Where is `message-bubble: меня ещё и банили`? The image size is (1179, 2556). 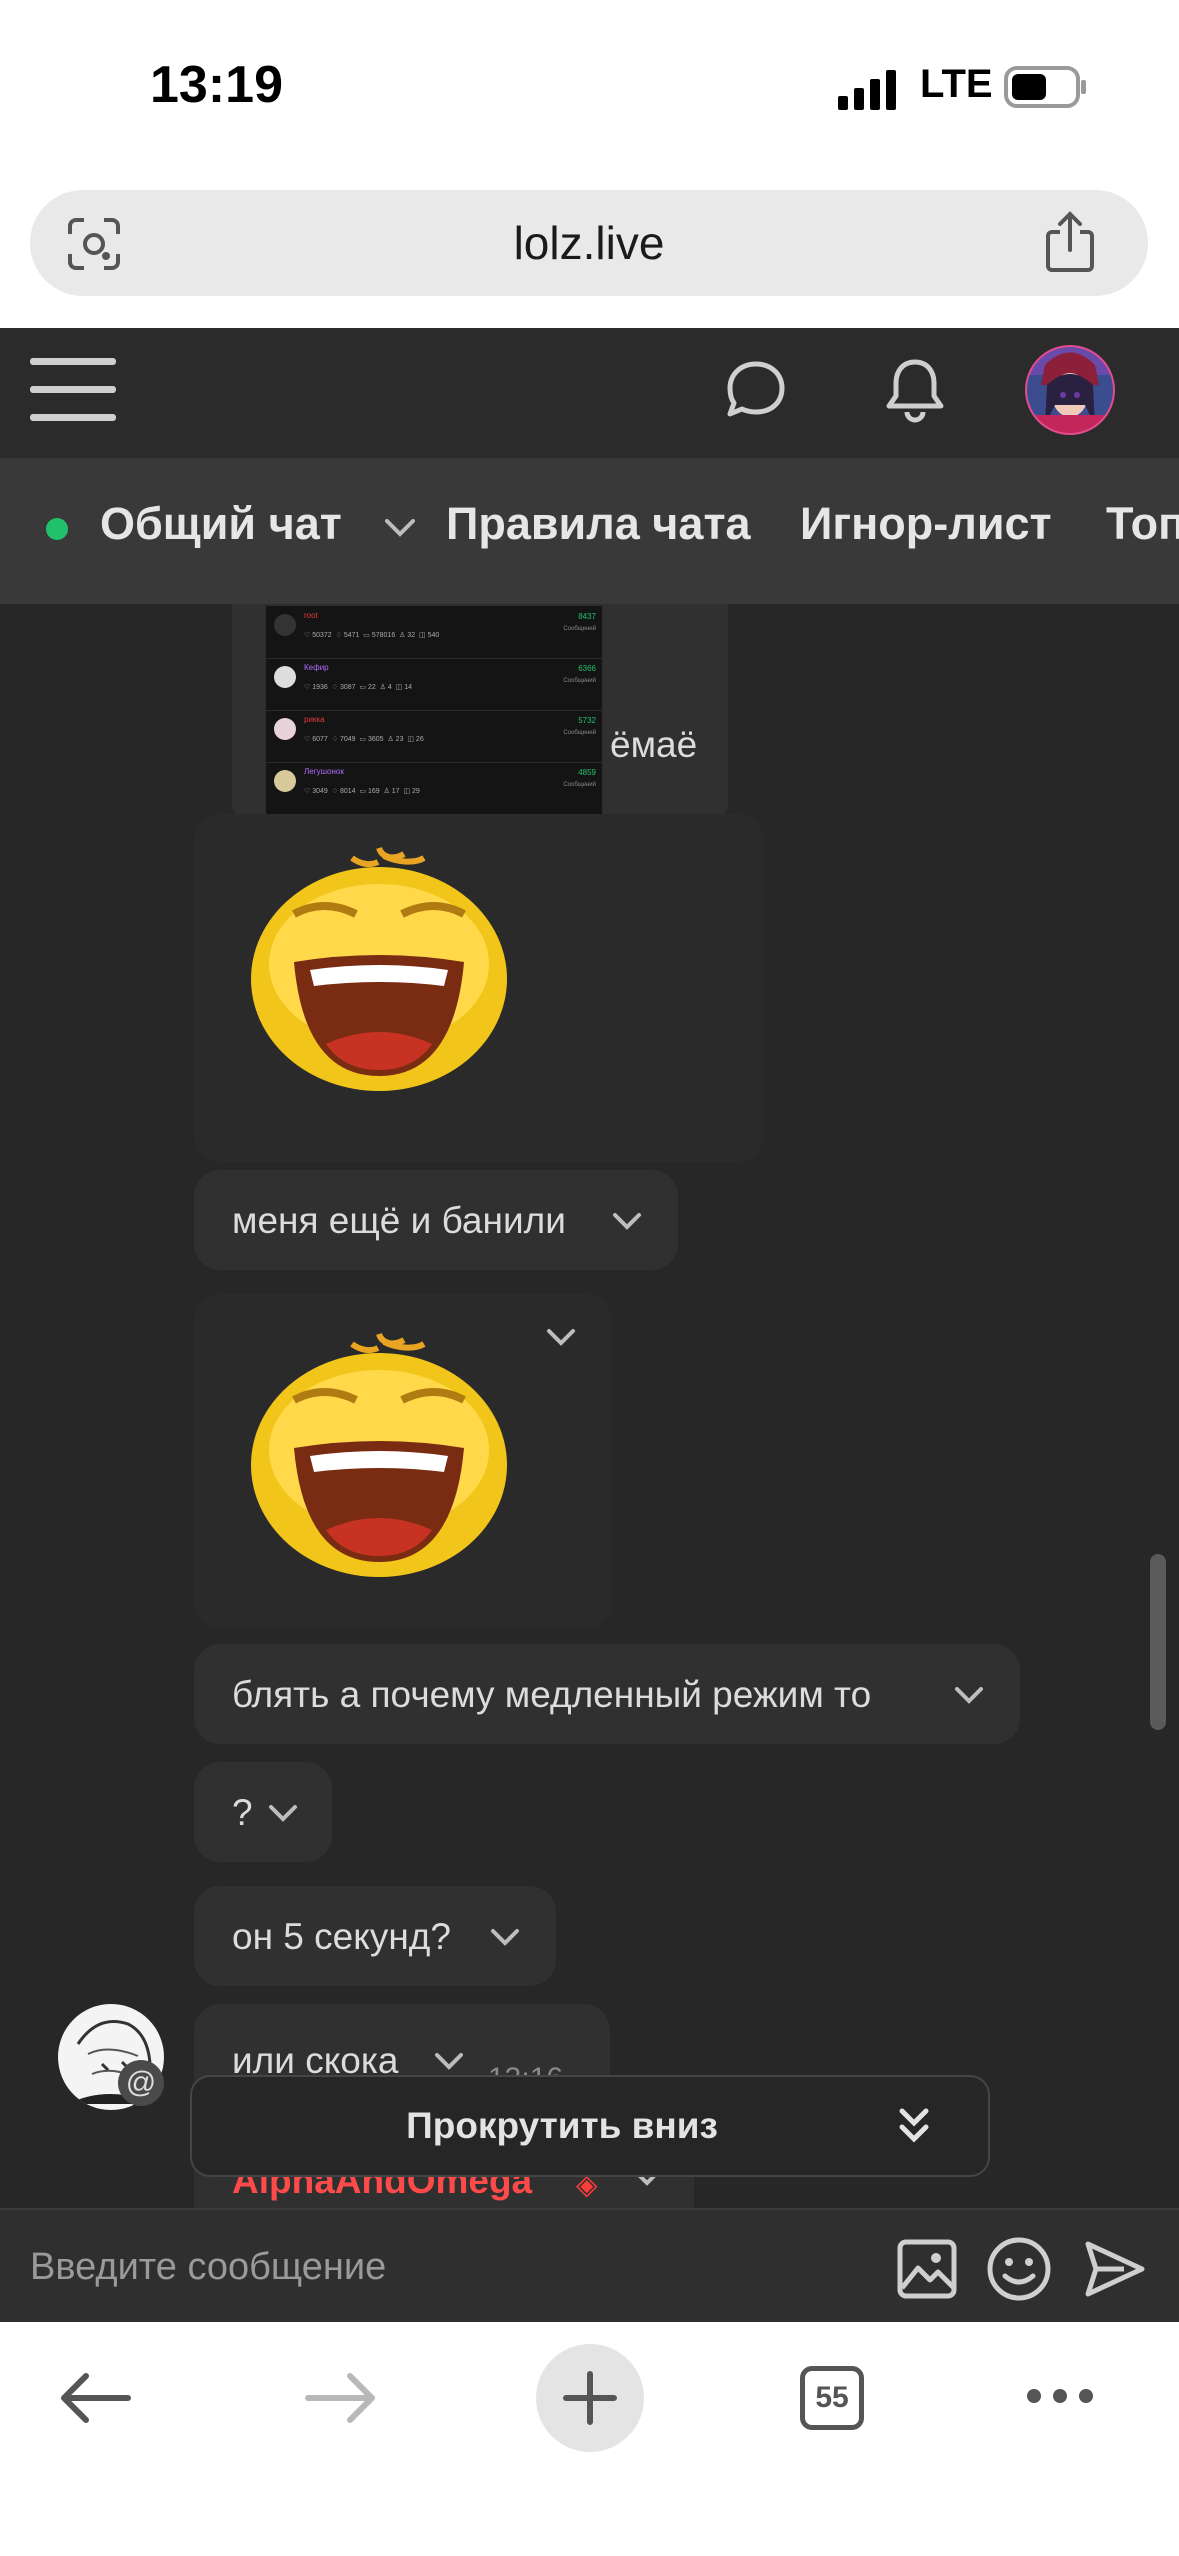 message-bubble: меня ещё и банили is located at coordinates (436, 1220).